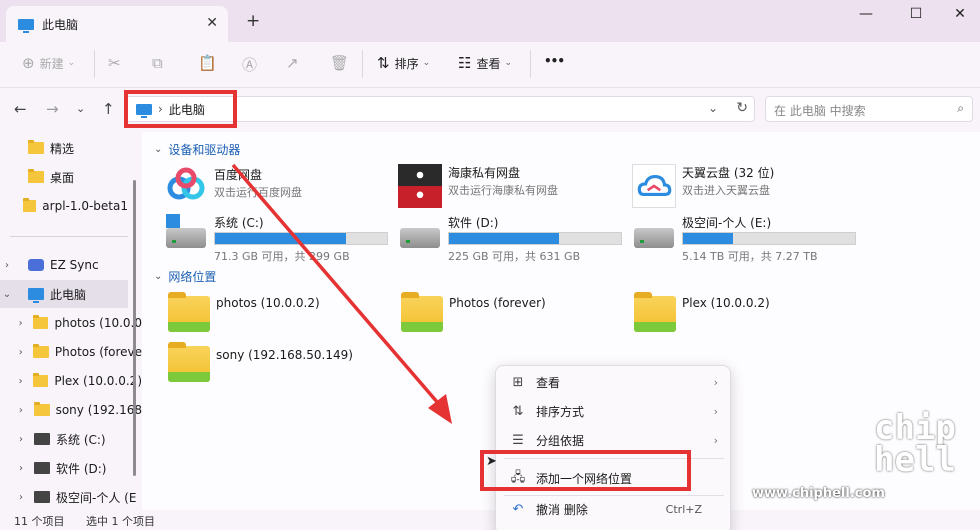 Image resolution: width=980 pixels, height=530 pixels. I want to click on undo-icon: ↶, so click(518, 509).